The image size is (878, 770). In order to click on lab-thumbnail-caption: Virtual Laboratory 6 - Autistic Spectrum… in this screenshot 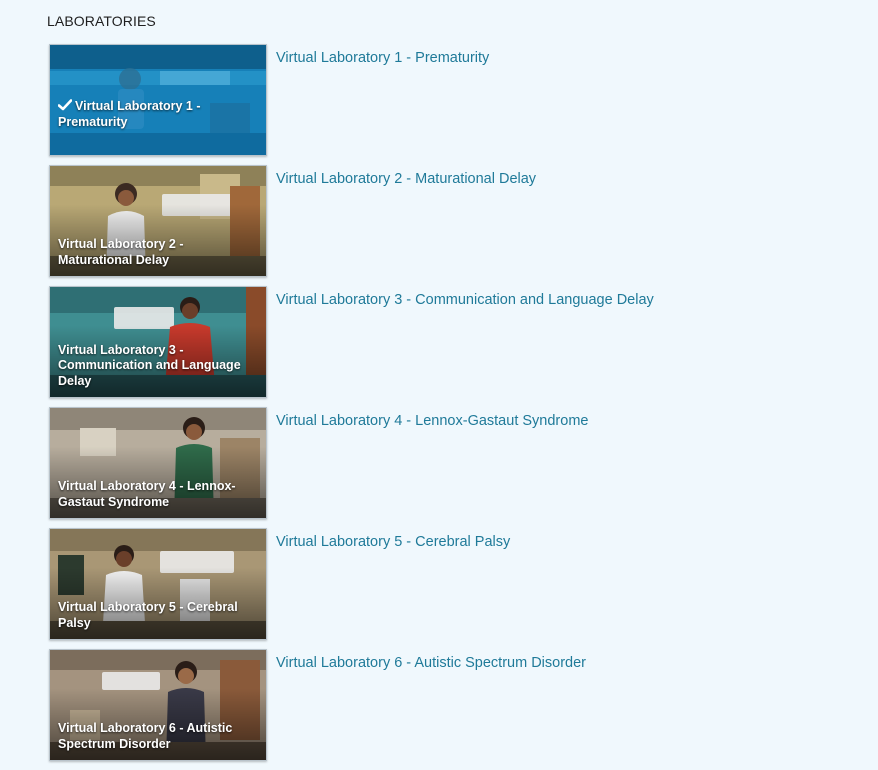, I will do `click(145, 736)`.